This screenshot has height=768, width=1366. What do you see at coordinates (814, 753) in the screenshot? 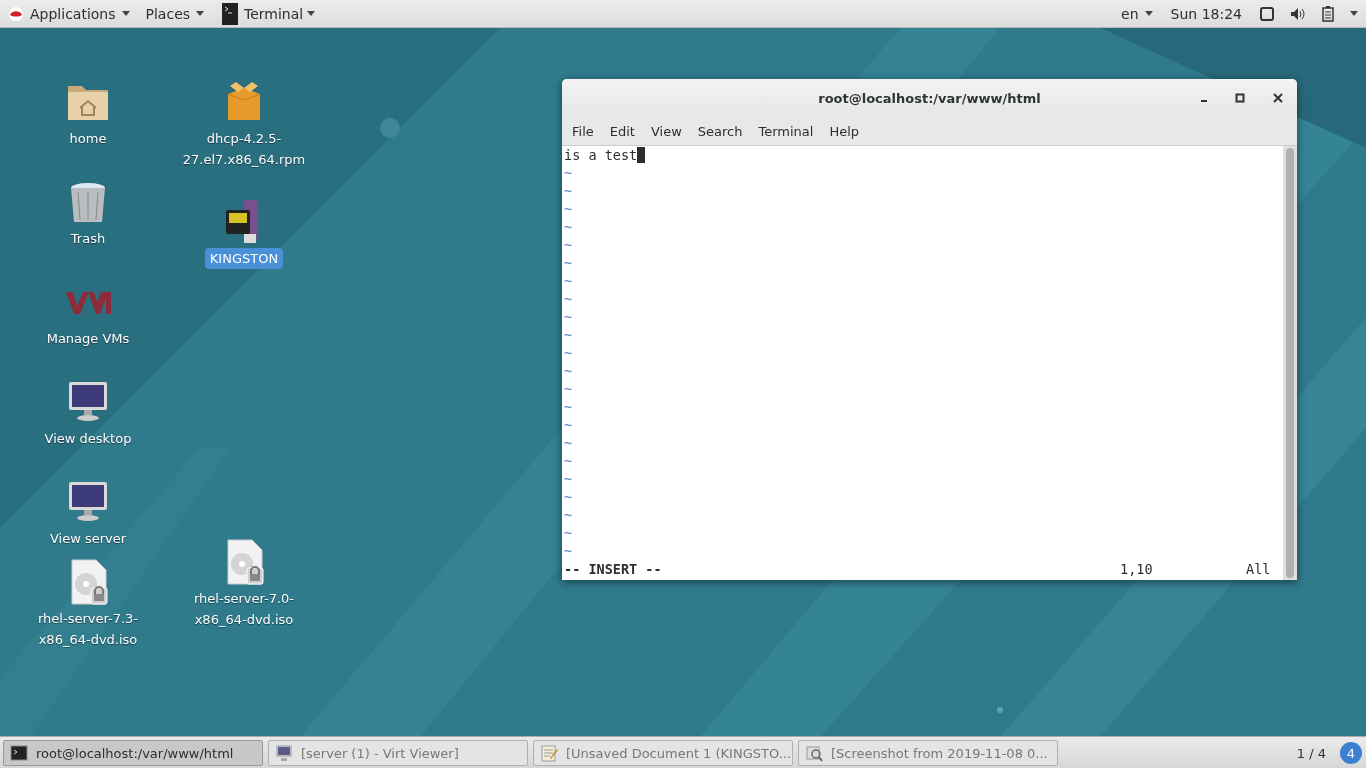
I see `image-viewer-icon` at bounding box center [814, 753].